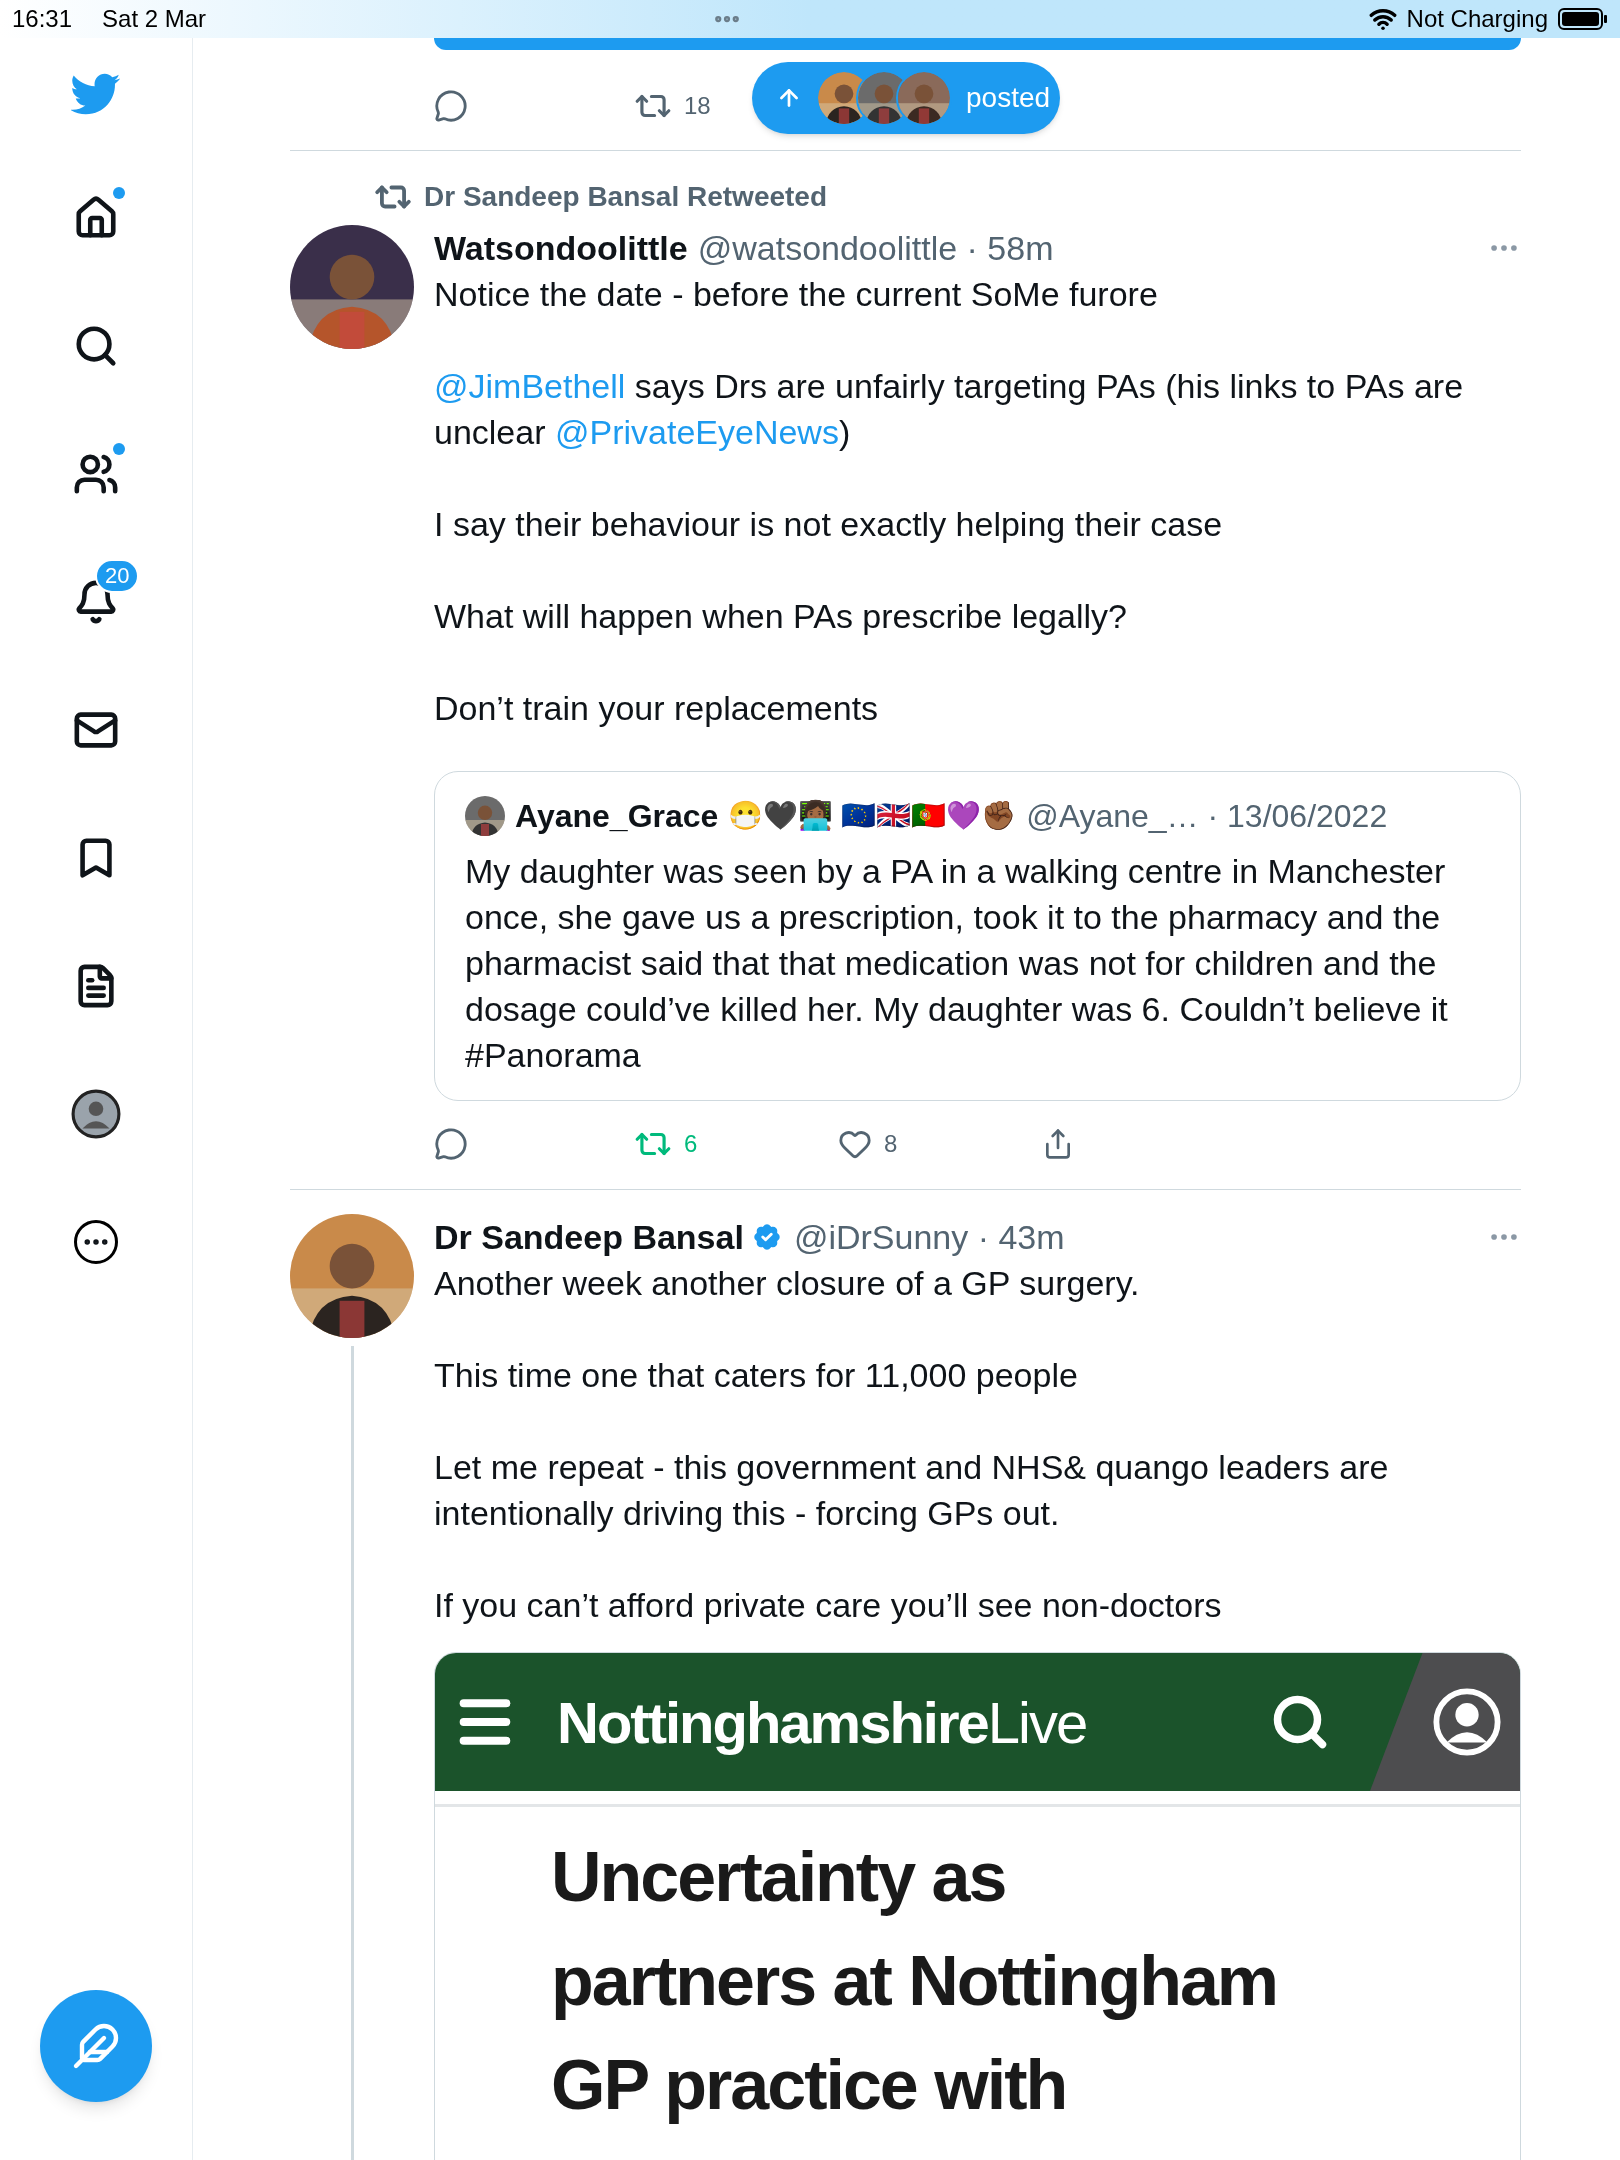  I want to click on more-icon, so click(96, 1242).